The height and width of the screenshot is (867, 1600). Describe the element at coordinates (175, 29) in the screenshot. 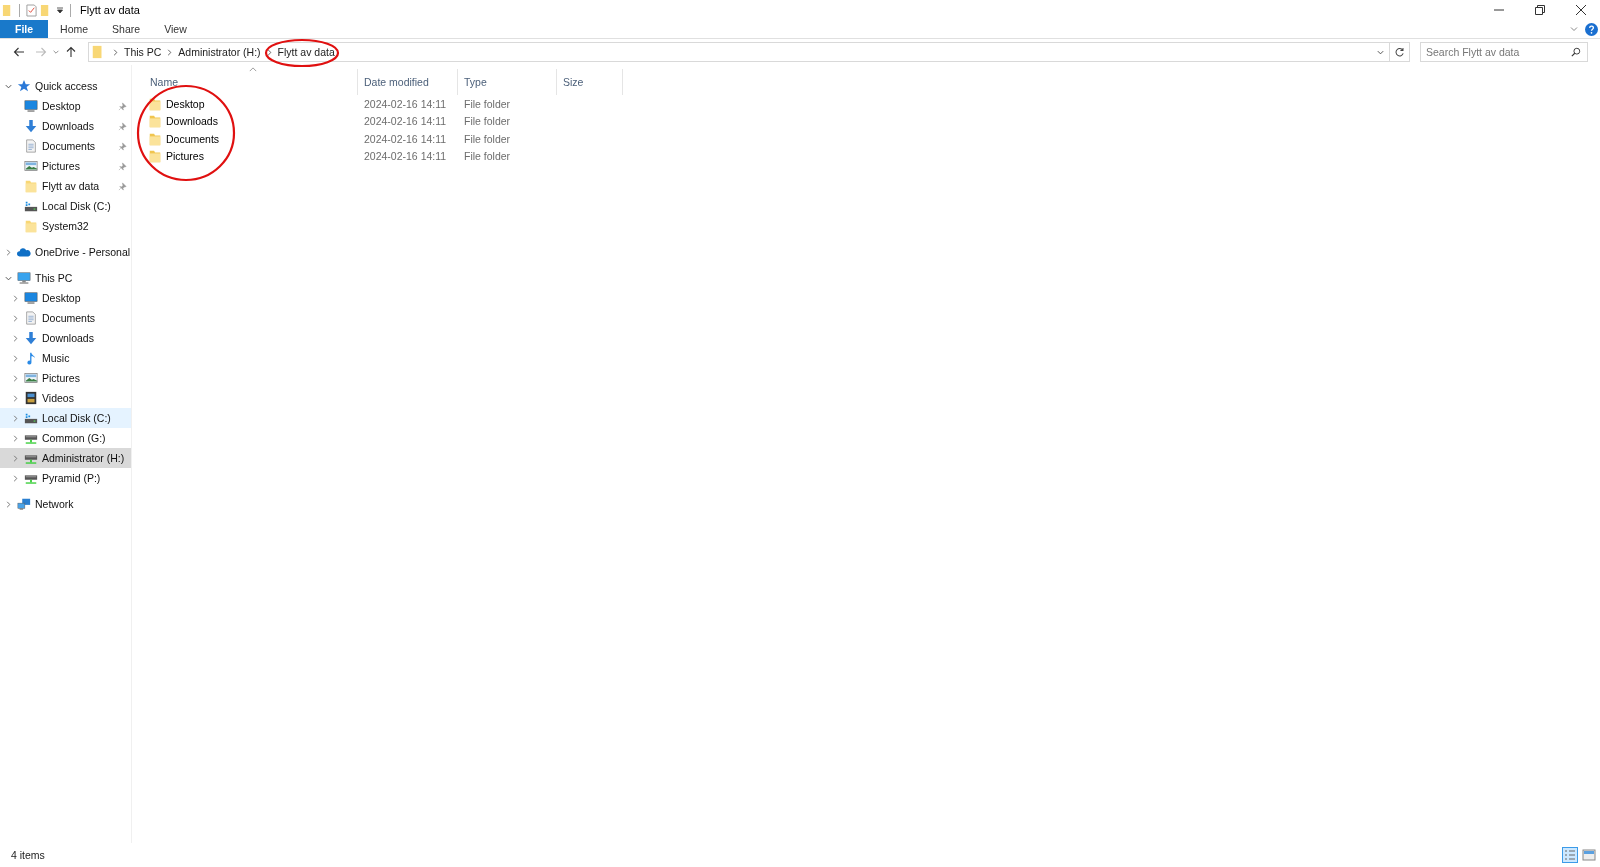

I see `ribbon-tab: View` at that location.